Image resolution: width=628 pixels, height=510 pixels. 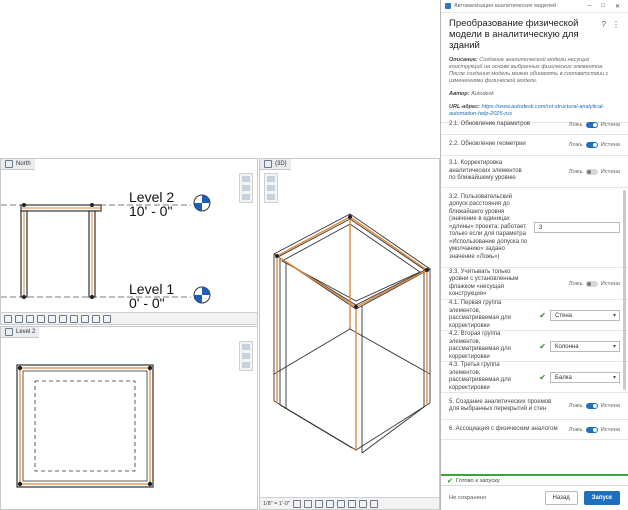 I want to click on level2-view-tab: Level 2, so click(x=20, y=332).